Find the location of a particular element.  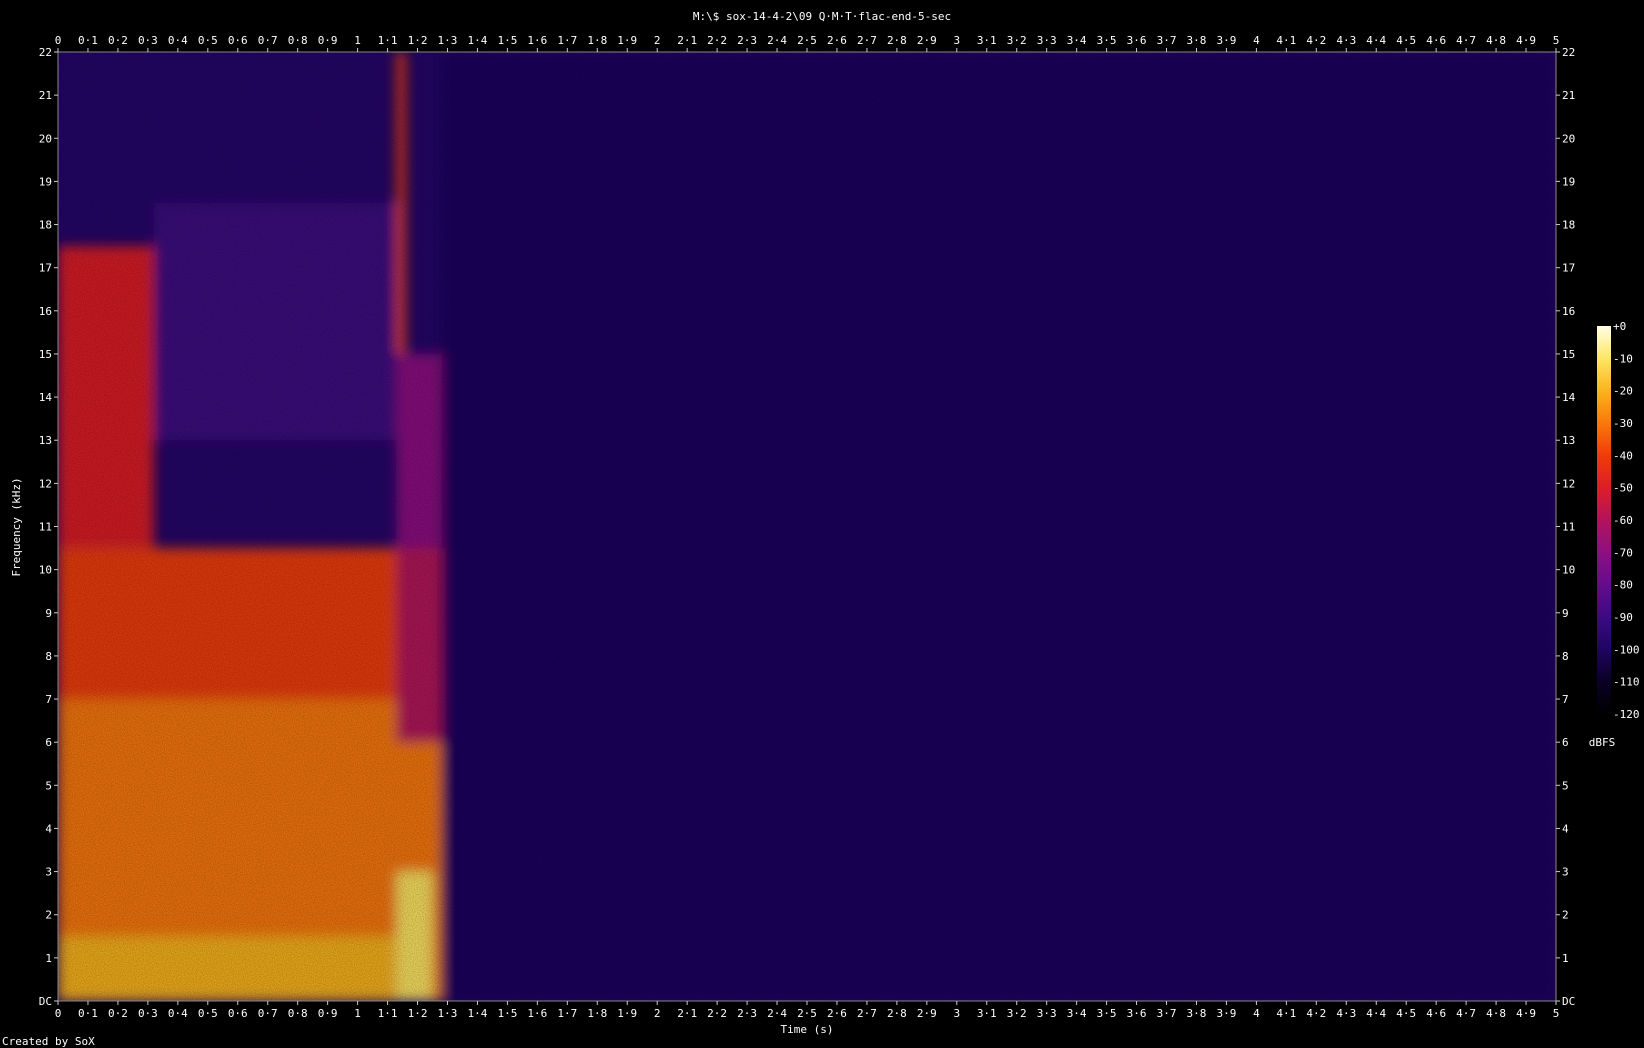

y-tick-label-left: 16 is located at coordinates (45, 311).